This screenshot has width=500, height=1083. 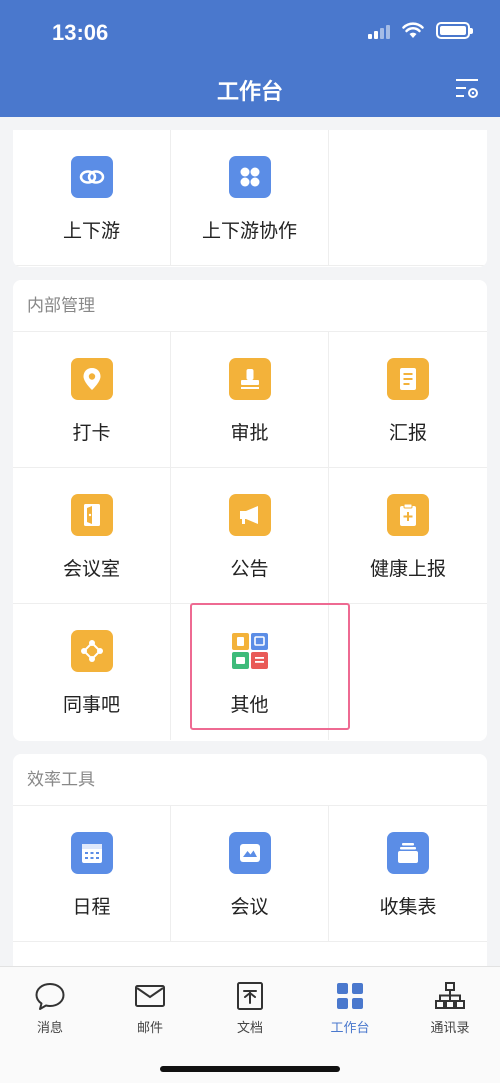 I want to click on app-label: 打卡, so click(x=91, y=433).